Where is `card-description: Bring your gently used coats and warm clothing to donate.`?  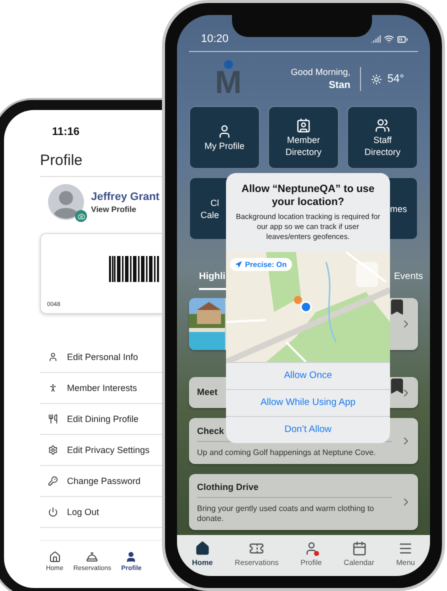 card-description: Bring your gently used coats and warm clothing to donate. is located at coordinates (286, 514).